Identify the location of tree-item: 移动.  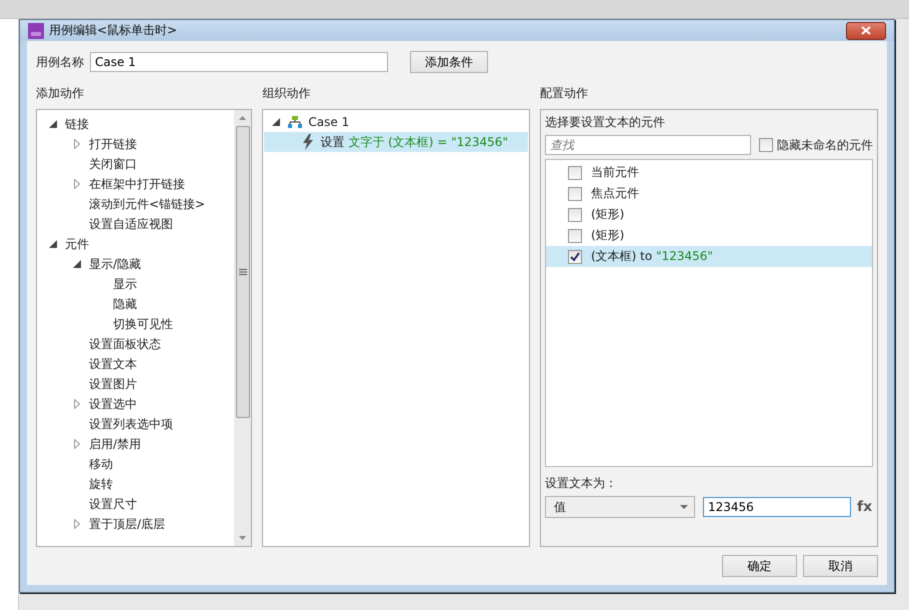
(101, 464).